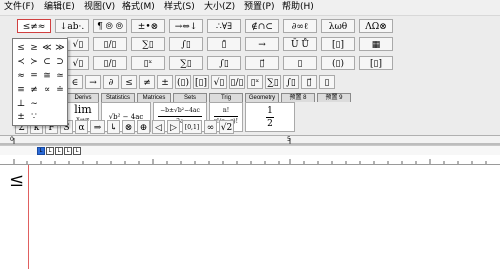 Image resolution: width=500 pixels, height=269 pixels. What do you see at coordinates (273, 82) in the screenshot?
I see `sigma-button: ∑▯` at bounding box center [273, 82].